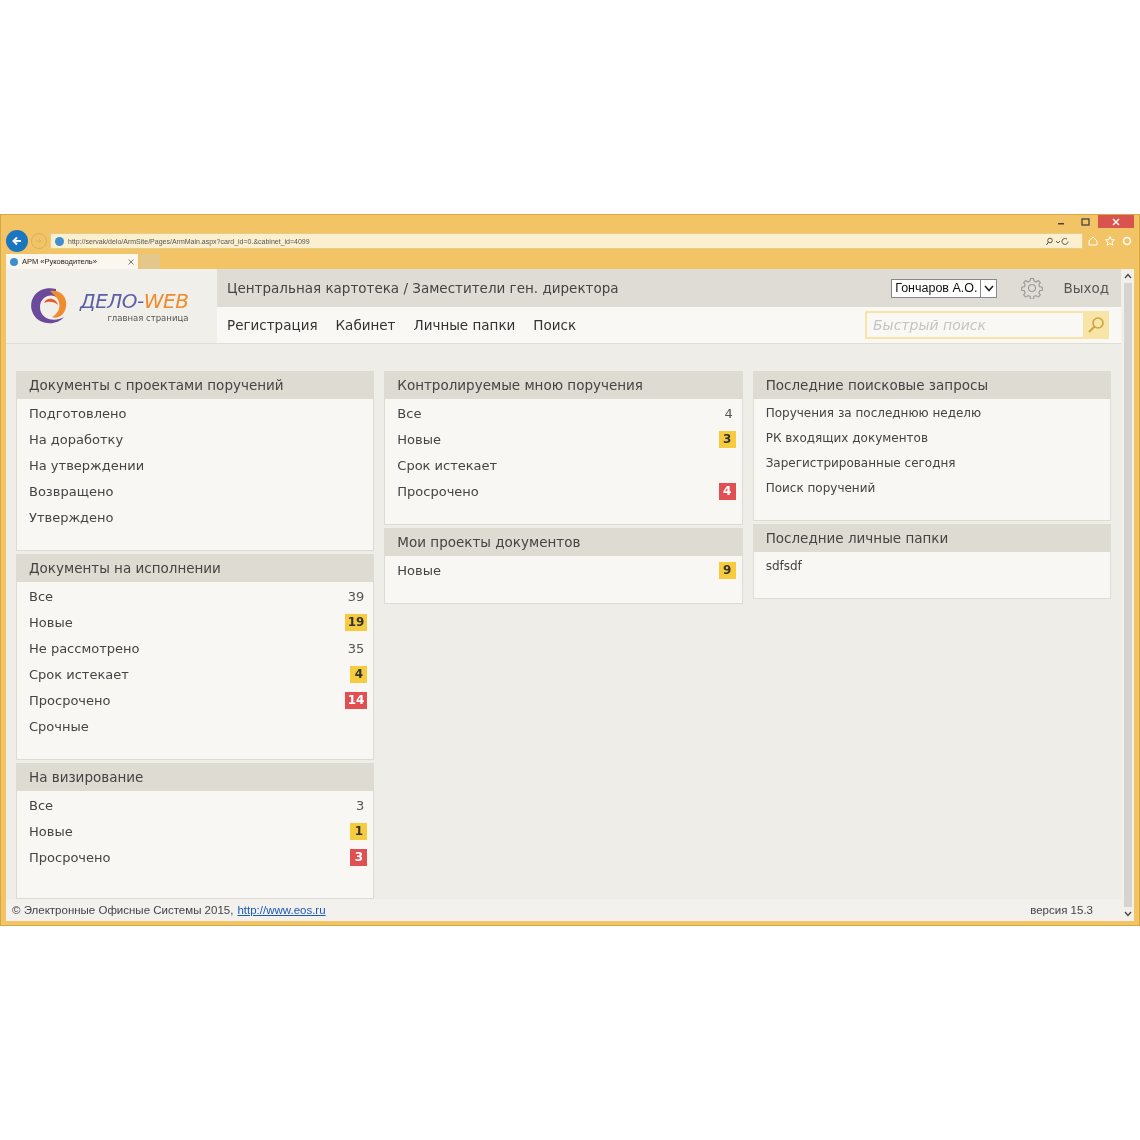 The image size is (1140, 1140). Describe the element at coordinates (187, 648) in the screenshot. I see `list-link: Не рассмотрено` at that location.